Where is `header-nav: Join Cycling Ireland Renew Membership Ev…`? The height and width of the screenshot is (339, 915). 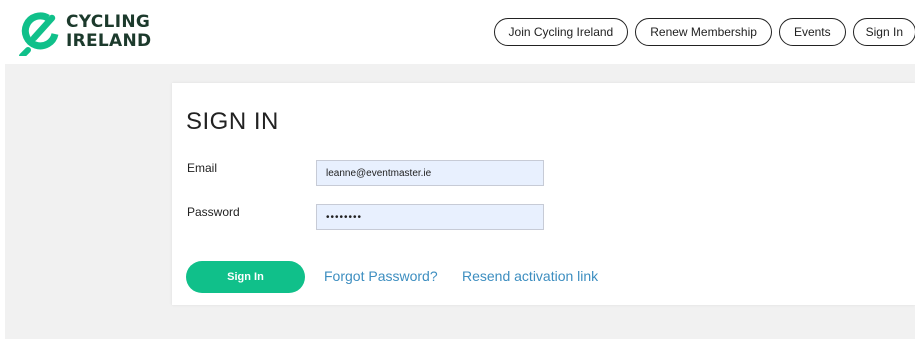 header-nav: Join Cycling Ireland Renew Membership Ev… is located at coordinates (704, 32).